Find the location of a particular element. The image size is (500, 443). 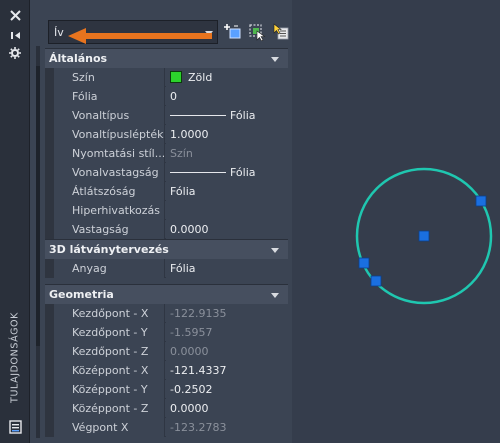

section-title: 3D látványtervezés is located at coordinates (109, 249).